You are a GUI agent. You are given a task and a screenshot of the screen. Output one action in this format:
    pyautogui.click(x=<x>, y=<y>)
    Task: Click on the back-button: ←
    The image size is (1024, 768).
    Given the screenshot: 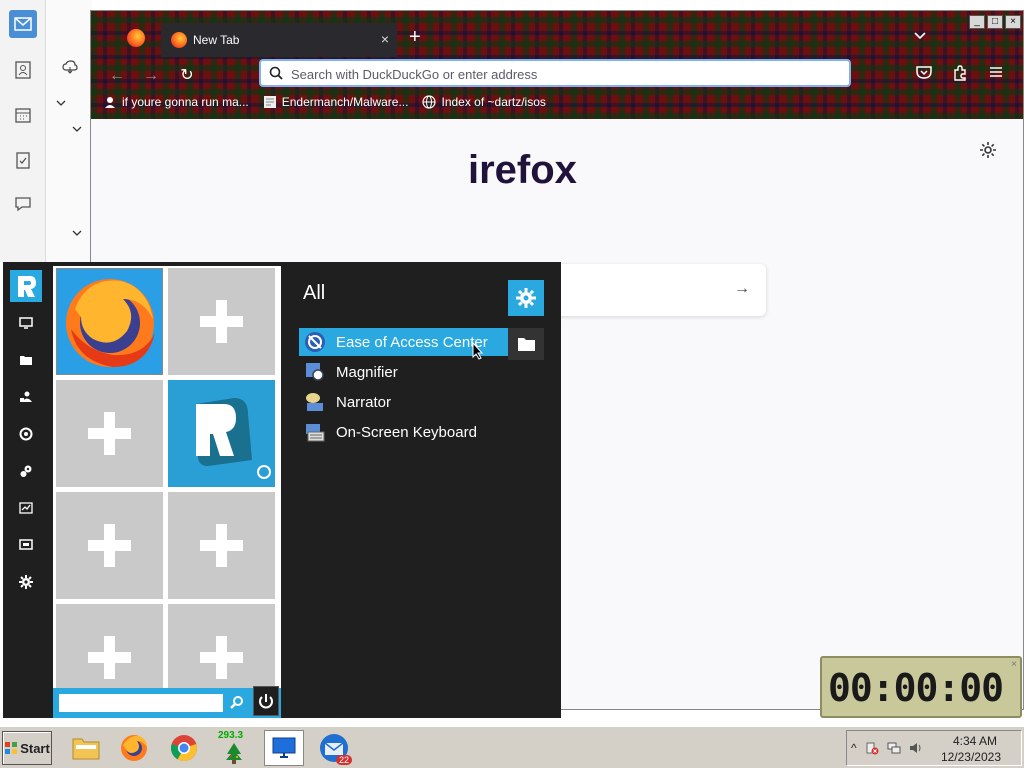 What is the action you would take?
    pyautogui.click(x=117, y=76)
    